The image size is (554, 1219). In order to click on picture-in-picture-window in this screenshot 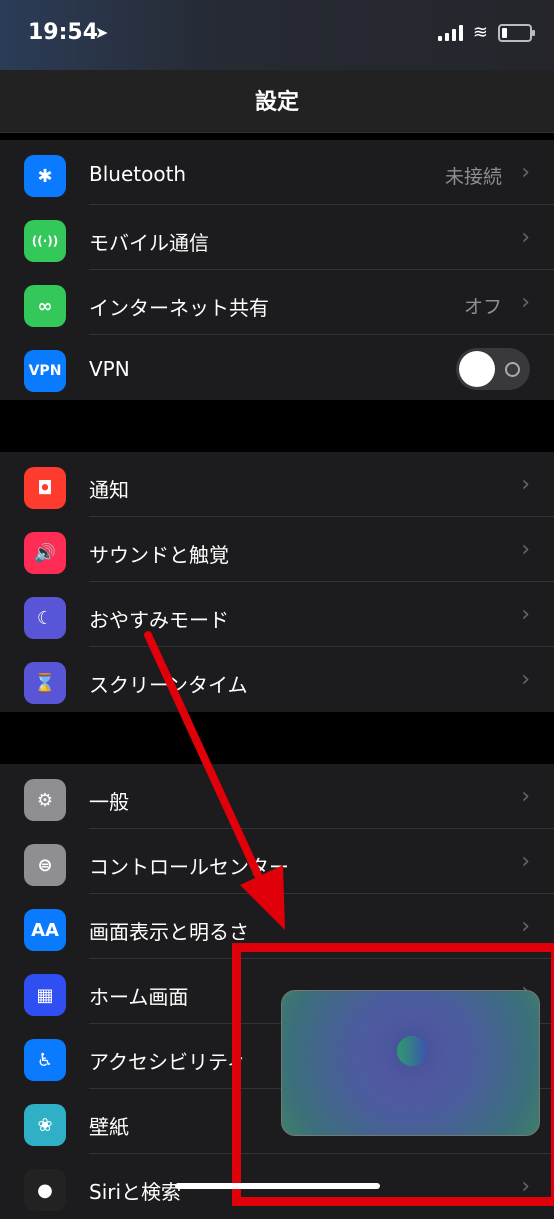, I will do `click(410, 1063)`.